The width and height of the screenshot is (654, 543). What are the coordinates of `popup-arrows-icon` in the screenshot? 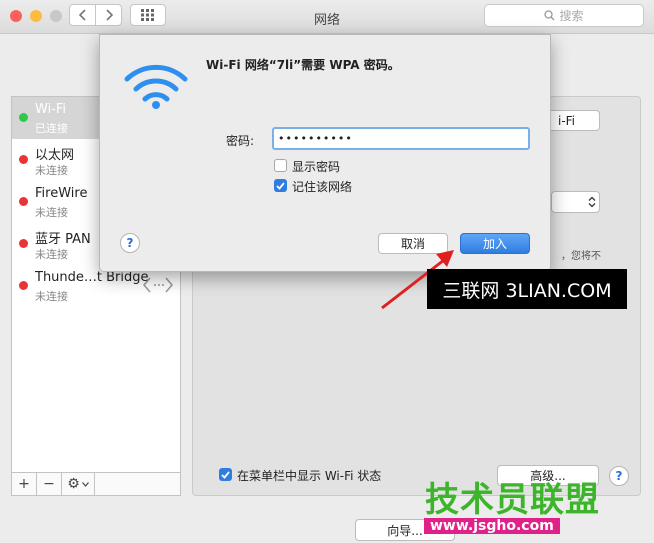 It's located at (592, 202).